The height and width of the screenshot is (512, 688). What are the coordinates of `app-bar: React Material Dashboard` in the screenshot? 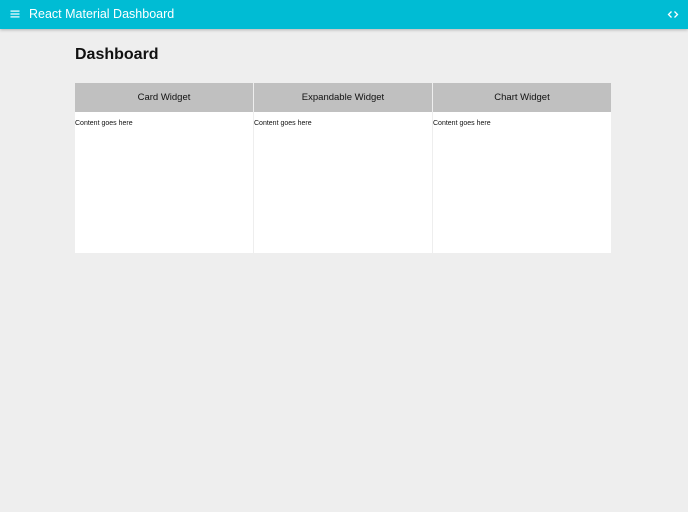 It's located at (344, 14).